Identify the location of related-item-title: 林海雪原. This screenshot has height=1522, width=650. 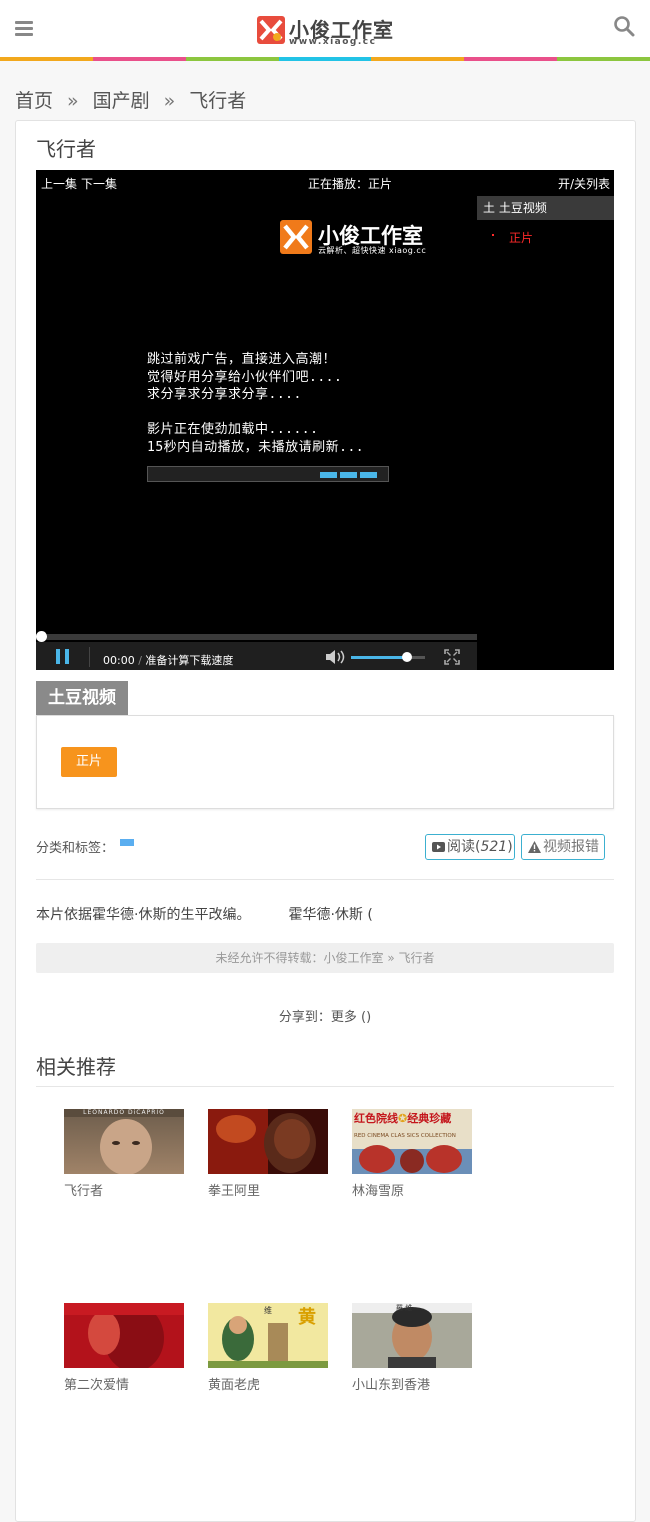
(412, 1189).